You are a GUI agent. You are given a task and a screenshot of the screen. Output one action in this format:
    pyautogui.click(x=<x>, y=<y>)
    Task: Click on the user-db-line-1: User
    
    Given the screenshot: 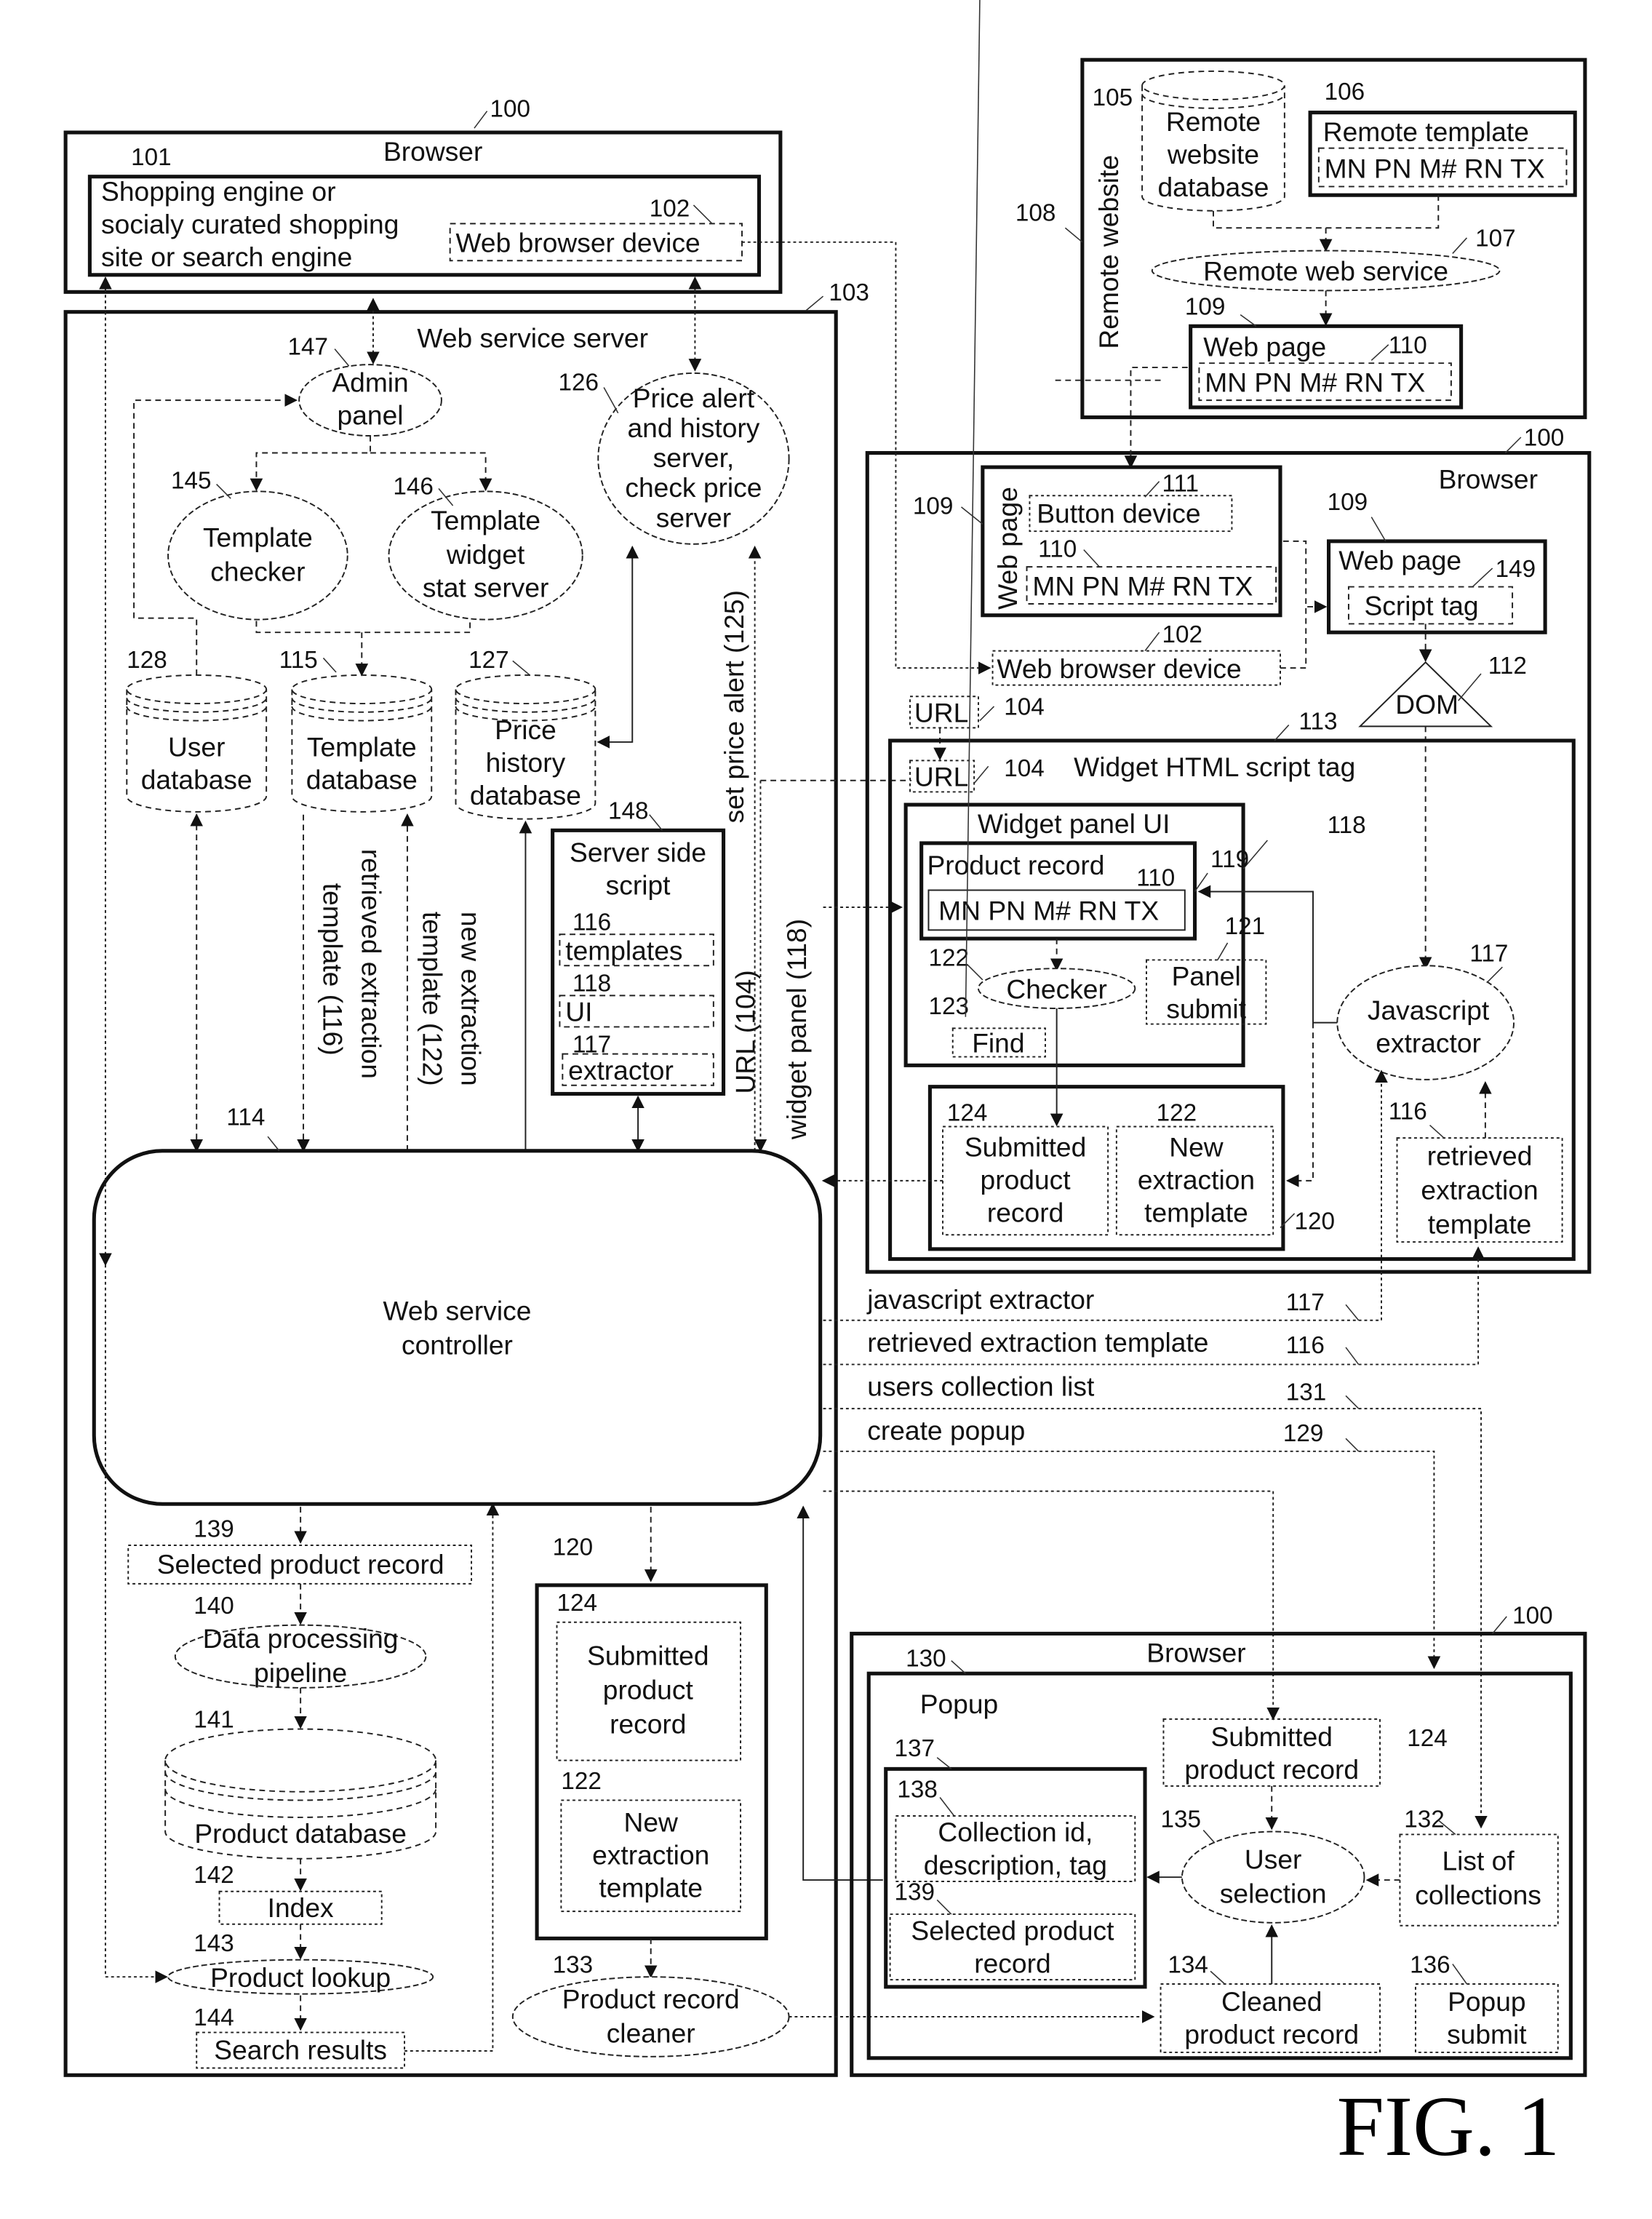 What is the action you would take?
    pyautogui.click(x=197, y=747)
    